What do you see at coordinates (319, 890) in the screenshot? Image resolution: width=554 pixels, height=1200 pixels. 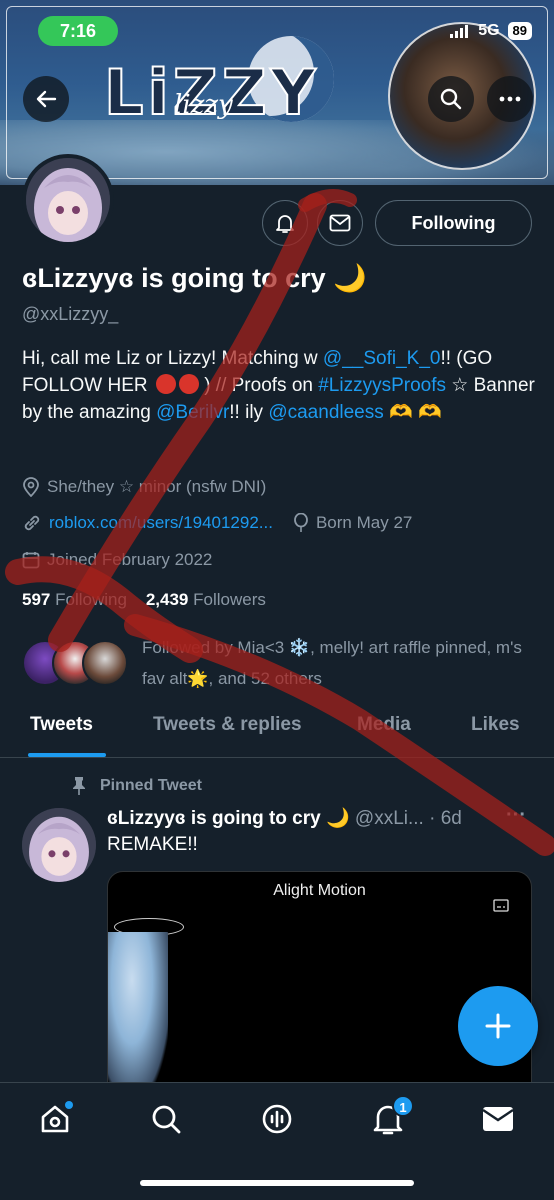 I see `media-watermark-title: Alight Motion` at bounding box center [319, 890].